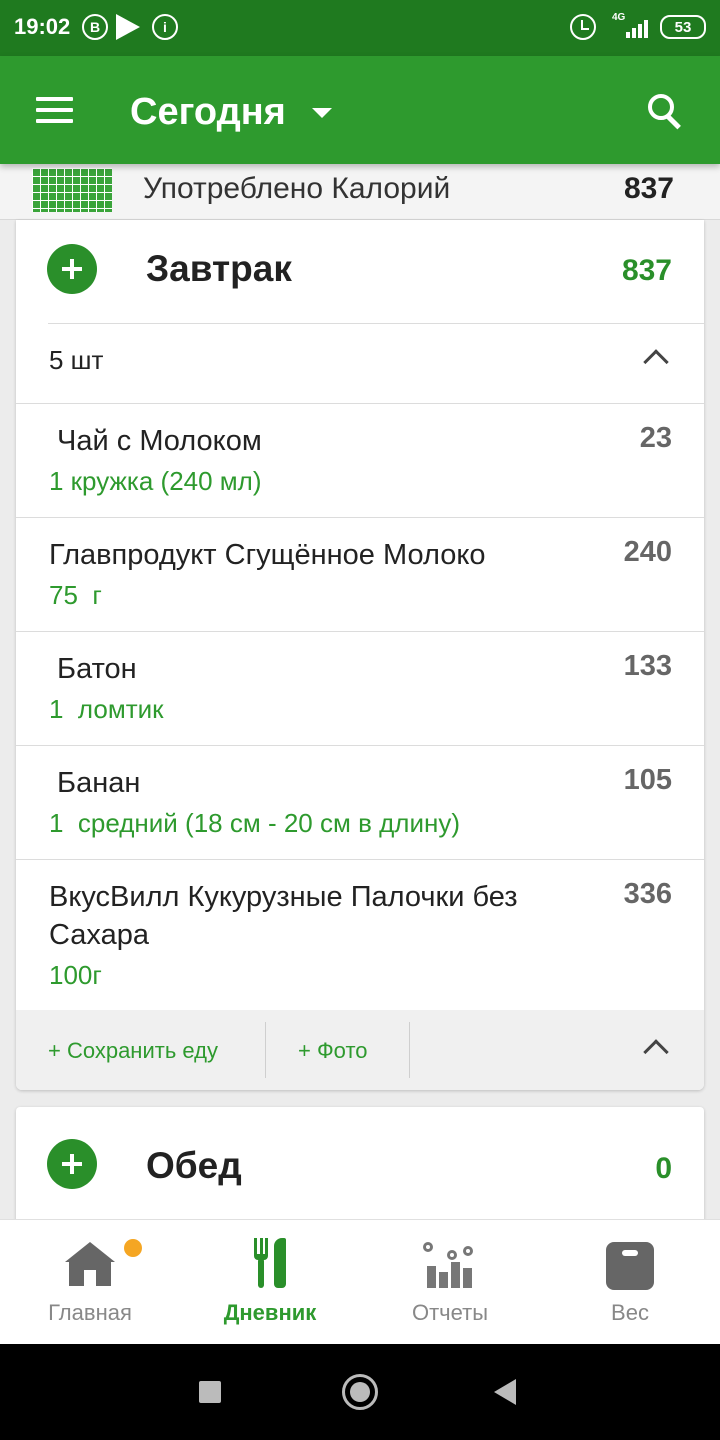 The width and height of the screenshot is (720, 1440). I want to click on meal-actions: + Сохранить еду + Фото, so click(360, 1050).